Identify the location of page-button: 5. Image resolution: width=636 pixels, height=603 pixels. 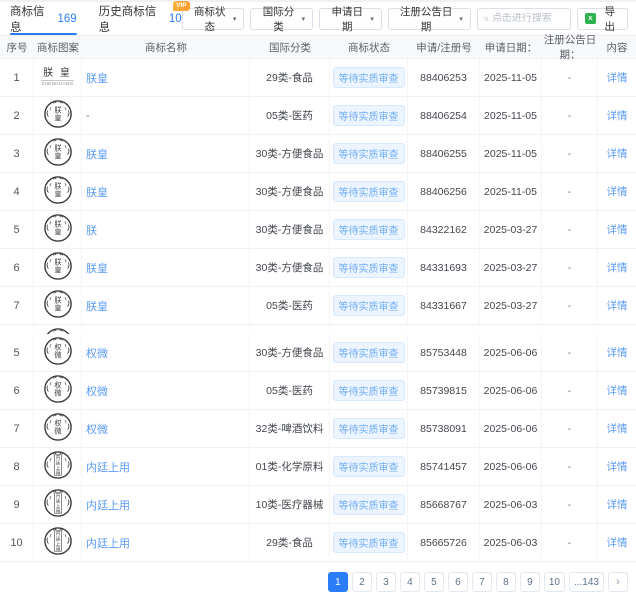
(433, 582).